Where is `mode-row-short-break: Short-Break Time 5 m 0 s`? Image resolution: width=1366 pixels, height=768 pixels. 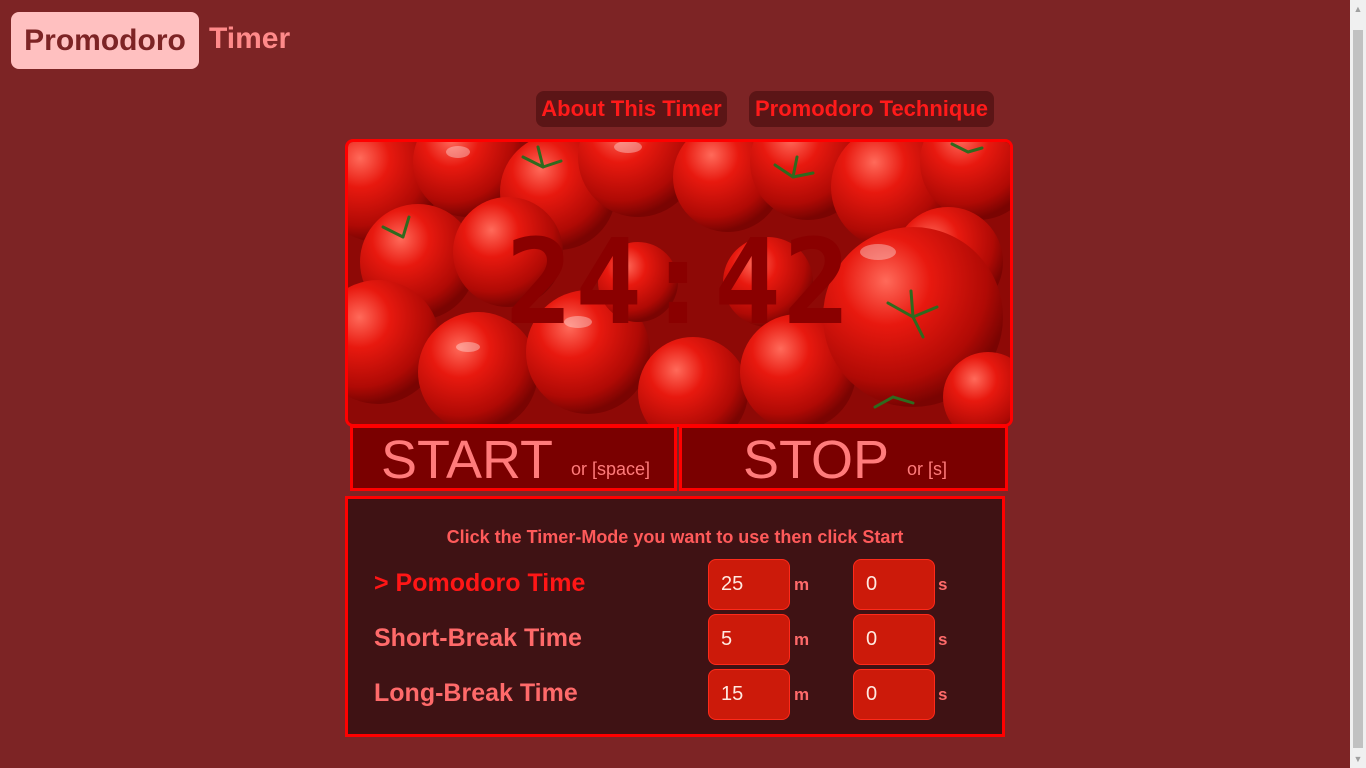
mode-row-short-break: Short-Break Time 5 m 0 s is located at coordinates (675, 640).